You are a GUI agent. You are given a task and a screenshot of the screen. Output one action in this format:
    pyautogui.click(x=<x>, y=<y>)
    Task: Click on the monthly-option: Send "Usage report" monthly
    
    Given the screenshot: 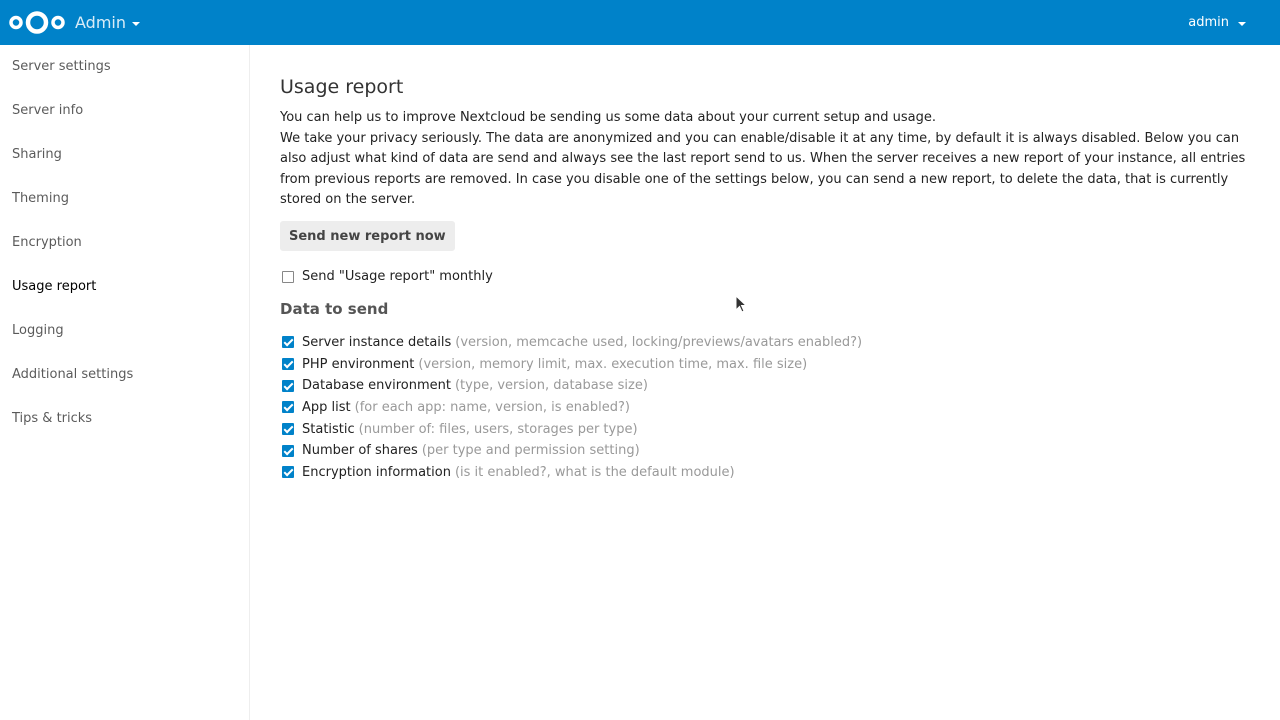 What is the action you would take?
    pyautogui.click(x=765, y=277)
    